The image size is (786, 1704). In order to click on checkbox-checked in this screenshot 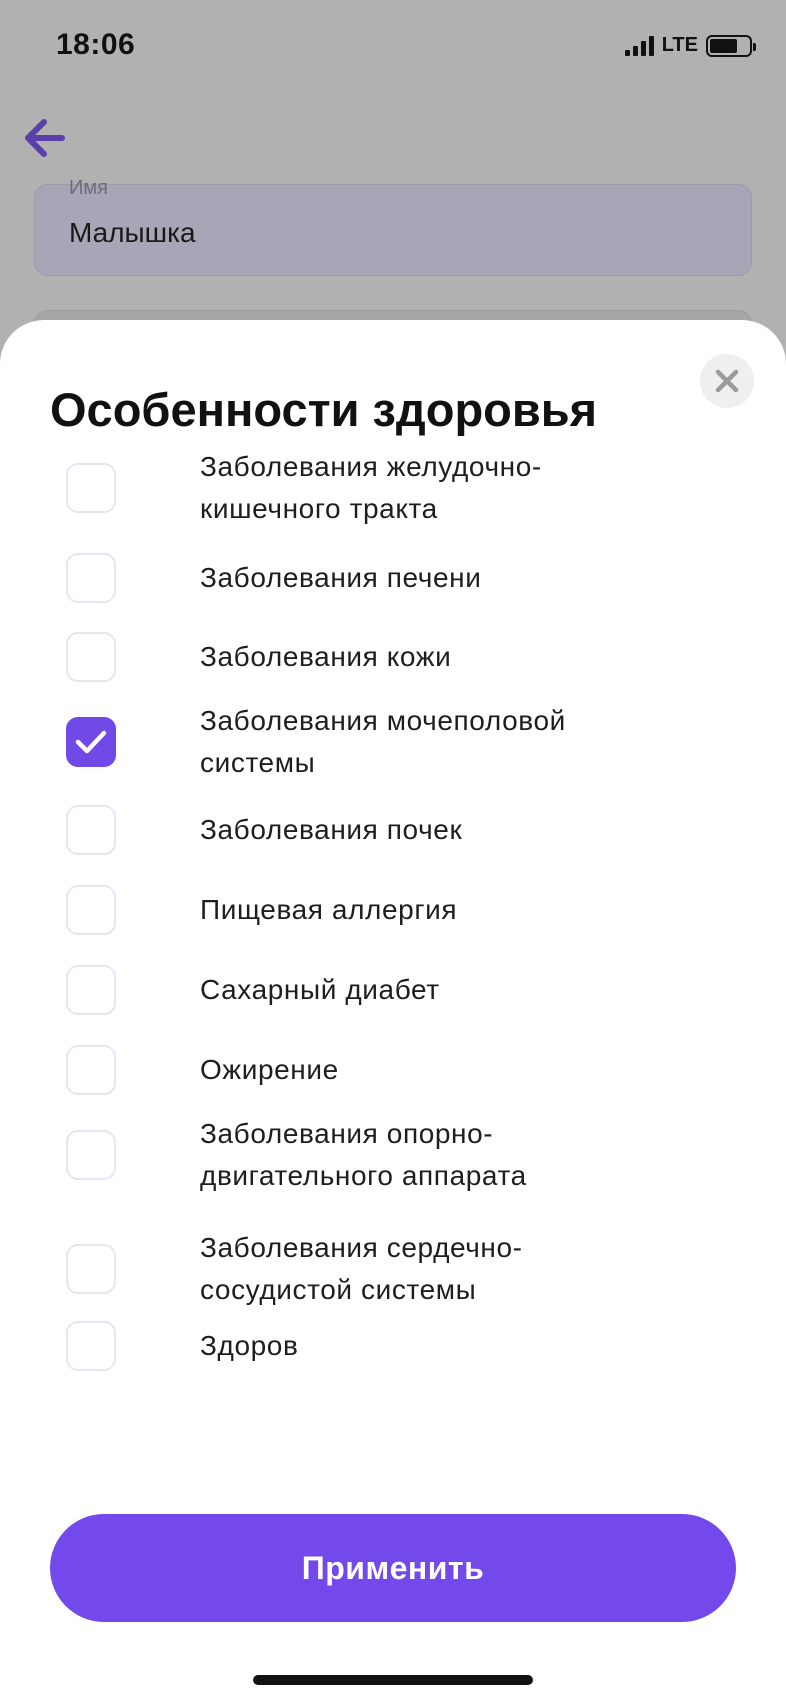, I will do `click(91, 742)`.